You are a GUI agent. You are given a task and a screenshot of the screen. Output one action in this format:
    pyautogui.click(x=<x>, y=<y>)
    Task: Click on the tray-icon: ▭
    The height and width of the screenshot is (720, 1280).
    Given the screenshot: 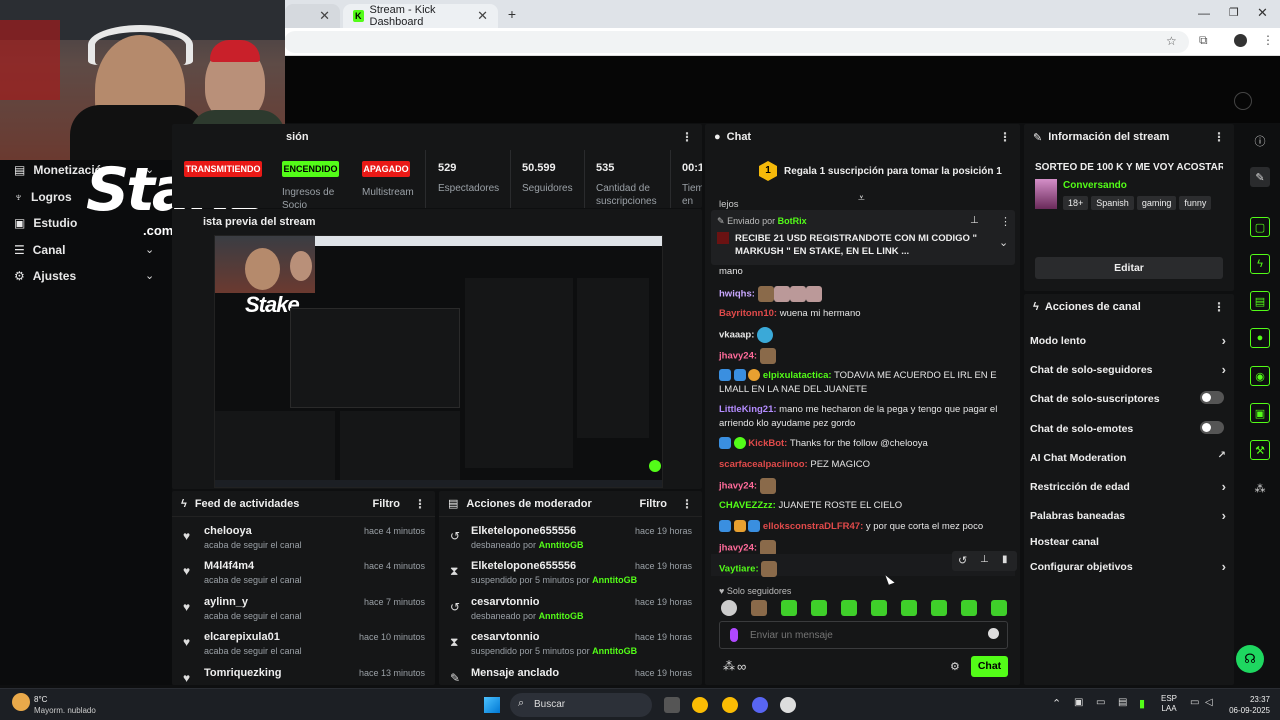 What is the action you would take?
    pyautogui.click(x=1100, y=702)
    